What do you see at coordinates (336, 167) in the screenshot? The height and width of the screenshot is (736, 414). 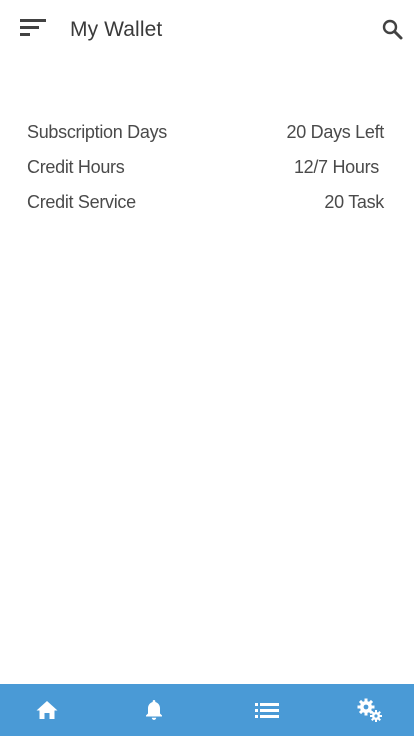 I see `row-value: 12/7 Hours` at bounding box center [336, 167].